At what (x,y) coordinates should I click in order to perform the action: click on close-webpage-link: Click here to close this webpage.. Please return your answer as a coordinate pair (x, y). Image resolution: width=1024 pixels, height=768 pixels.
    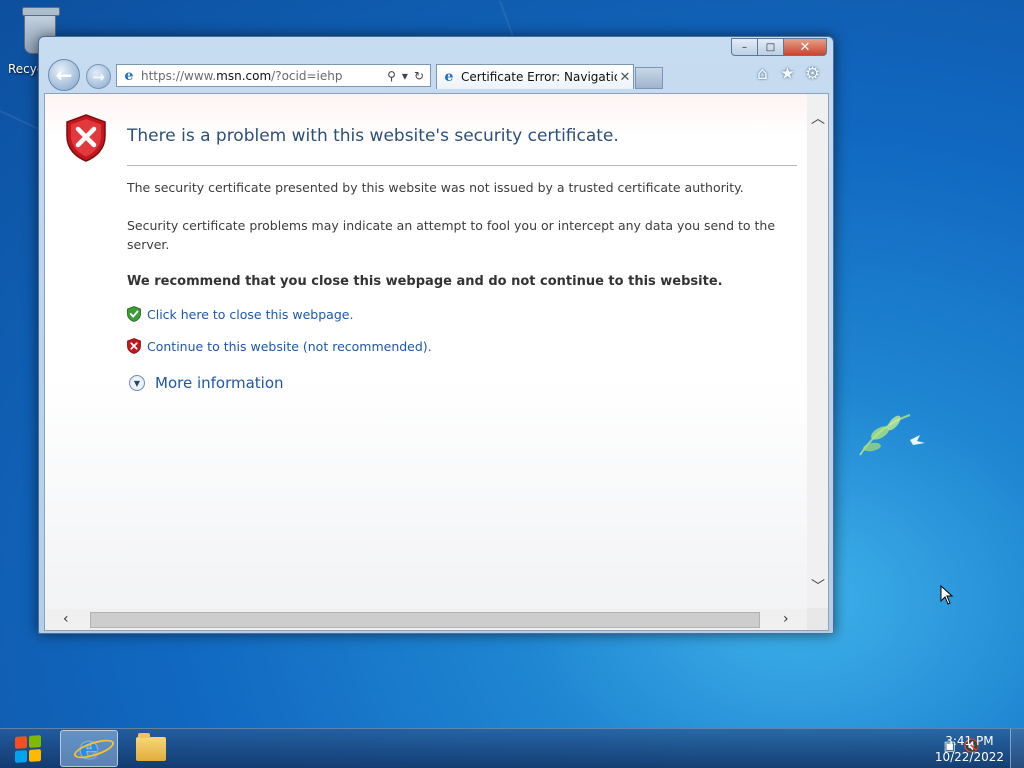
    Looking at the image, I should click on (250, 314).